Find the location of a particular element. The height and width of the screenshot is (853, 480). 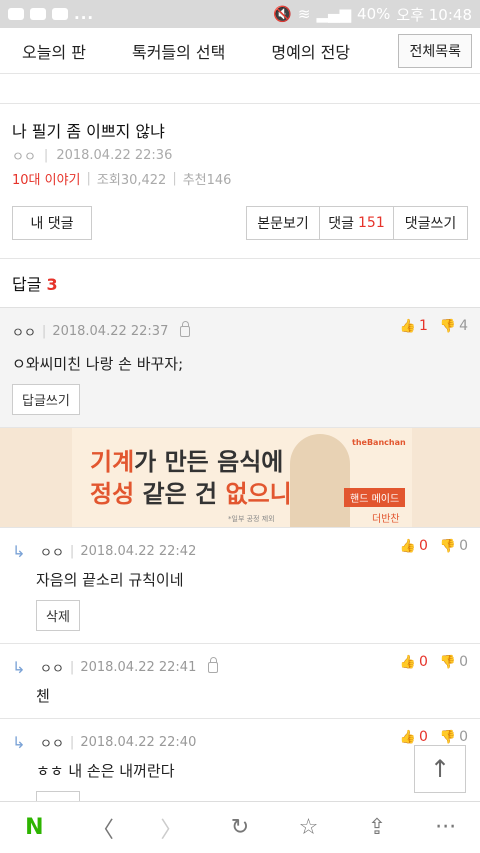

nav-hall-of-fame: 명예의 전당 is located at coordinates (310, 51).